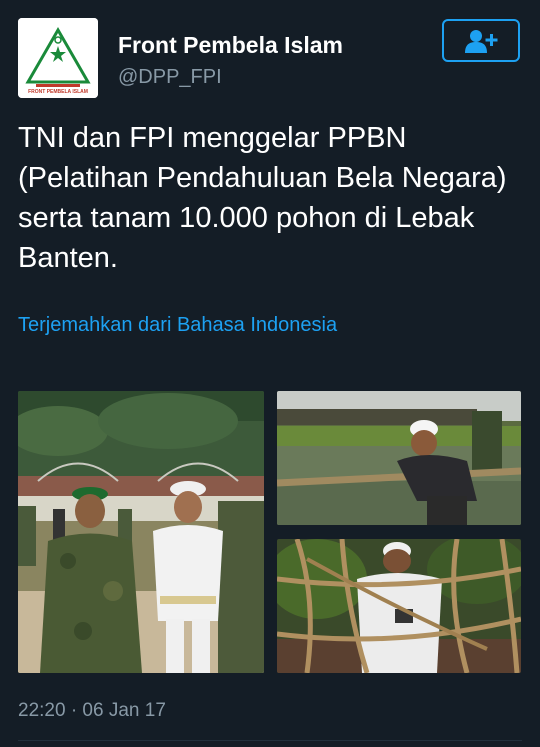  Describe the element at coordinates (246, 218) in the screenshot. I see `tweet-text-line: serta tanam 10.000 pohon di Lebak` at that location.